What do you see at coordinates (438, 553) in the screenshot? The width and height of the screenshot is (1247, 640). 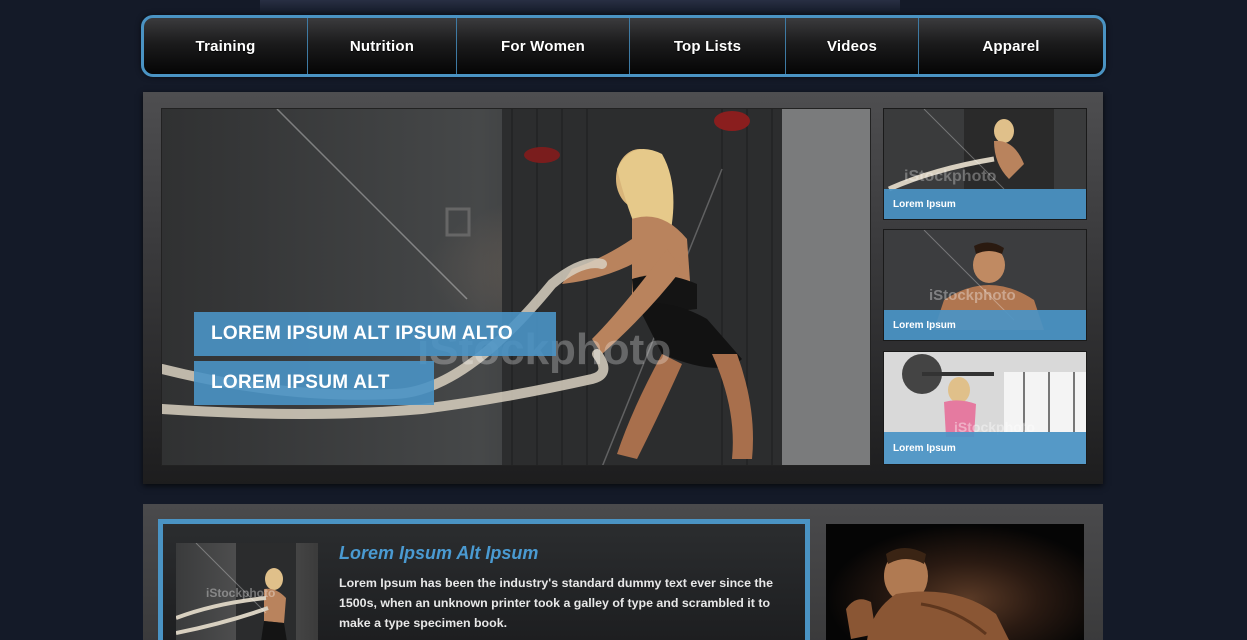 I see `feature-title: Lorem Ipsum Alt Ipsum` at bounding box center [438, 553].